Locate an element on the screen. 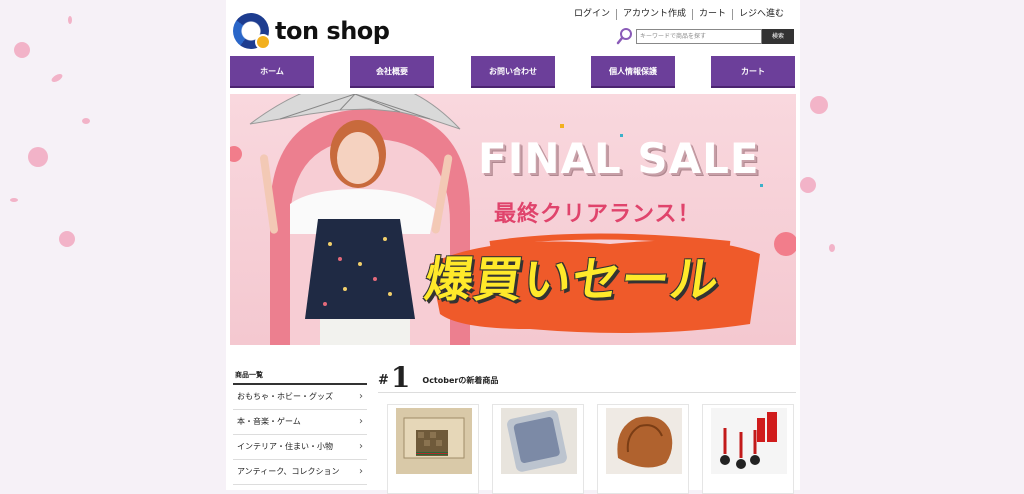 This screenshot has width=1024, height=494. product-grid is located at coordinates (589, 449).